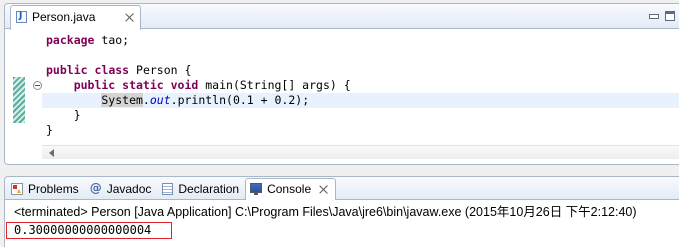  Describe the element at coordinates (362, 130) in the screenshot. I see `code-line-7: }` at that location.